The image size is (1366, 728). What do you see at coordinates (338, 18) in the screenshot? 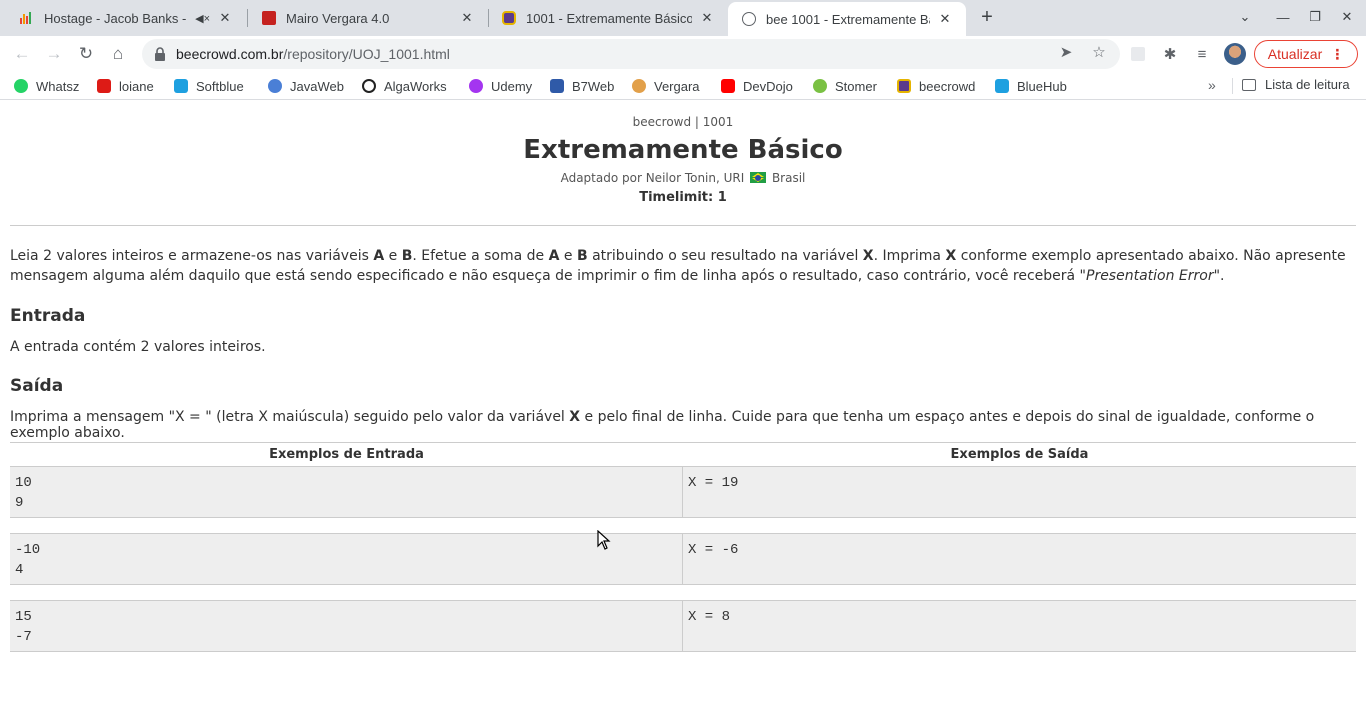
I see `tab-title: Mairo Vergara 4.0` at bounding box center [338, 18].